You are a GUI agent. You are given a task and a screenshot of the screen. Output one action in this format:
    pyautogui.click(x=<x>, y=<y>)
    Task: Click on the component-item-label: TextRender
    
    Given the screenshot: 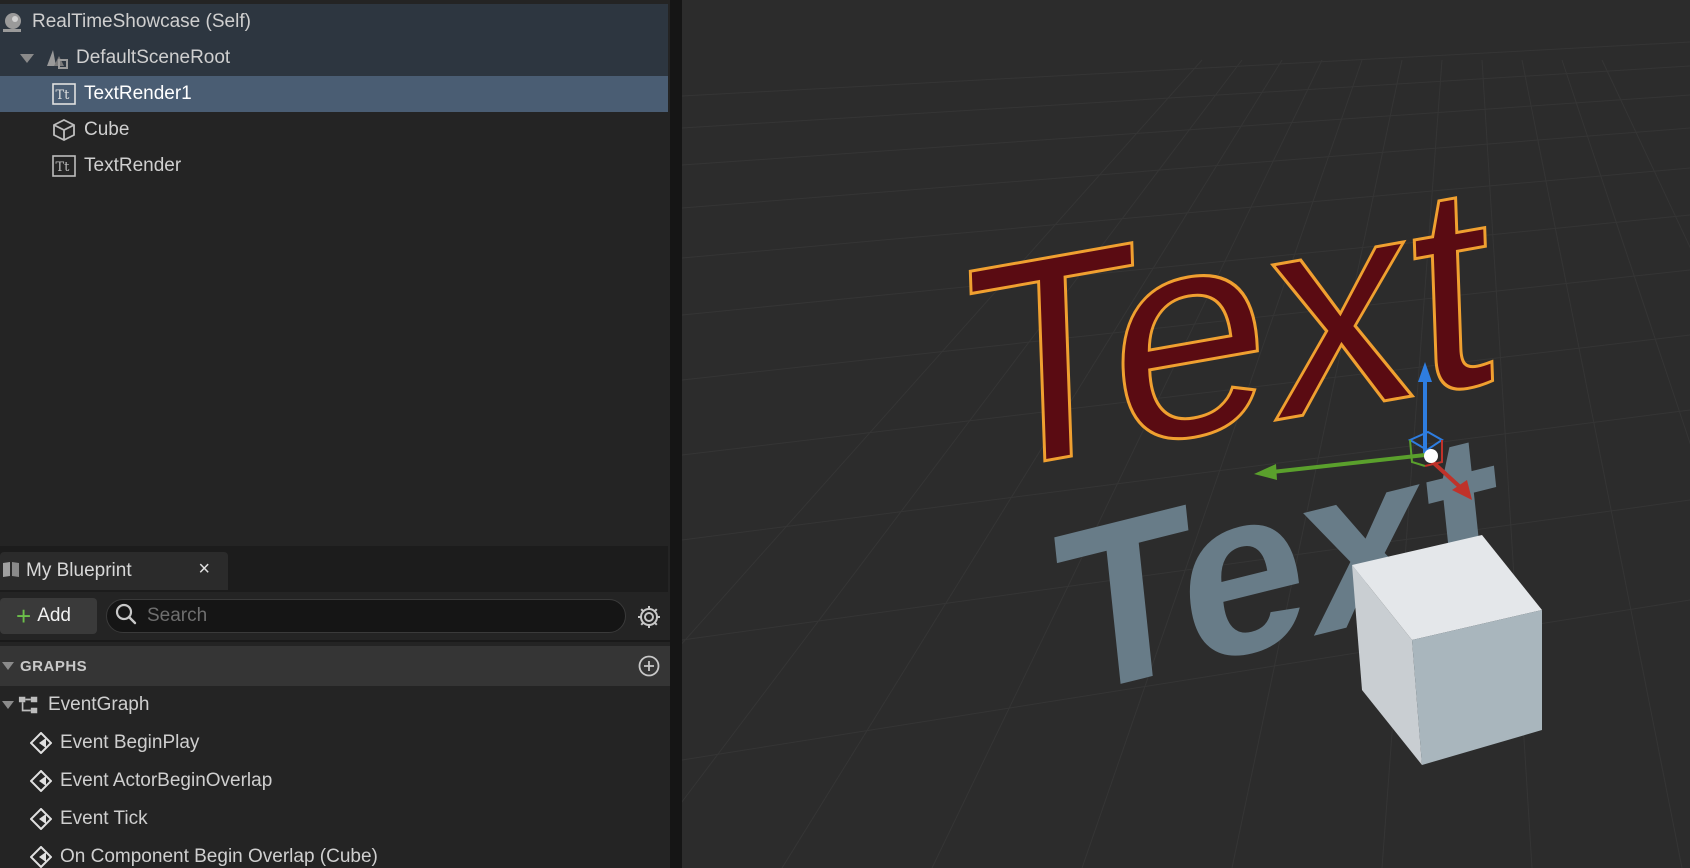 What is the action you would take?
    pyautogui.click(x=133, y=165)
    